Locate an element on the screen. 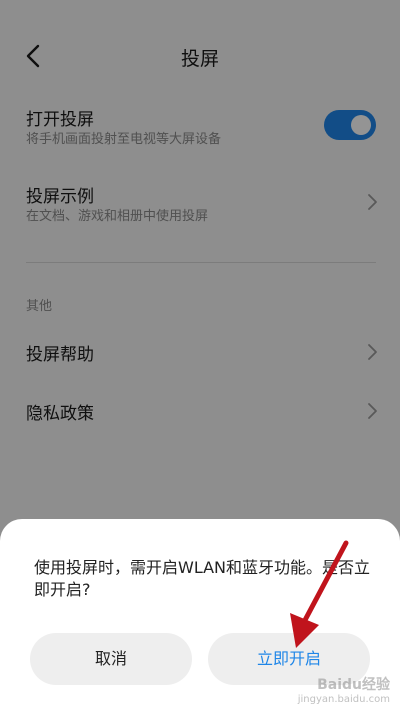  watermark: Baidu经验 jingyan.baidu.com is located at coordinates (344, 689).